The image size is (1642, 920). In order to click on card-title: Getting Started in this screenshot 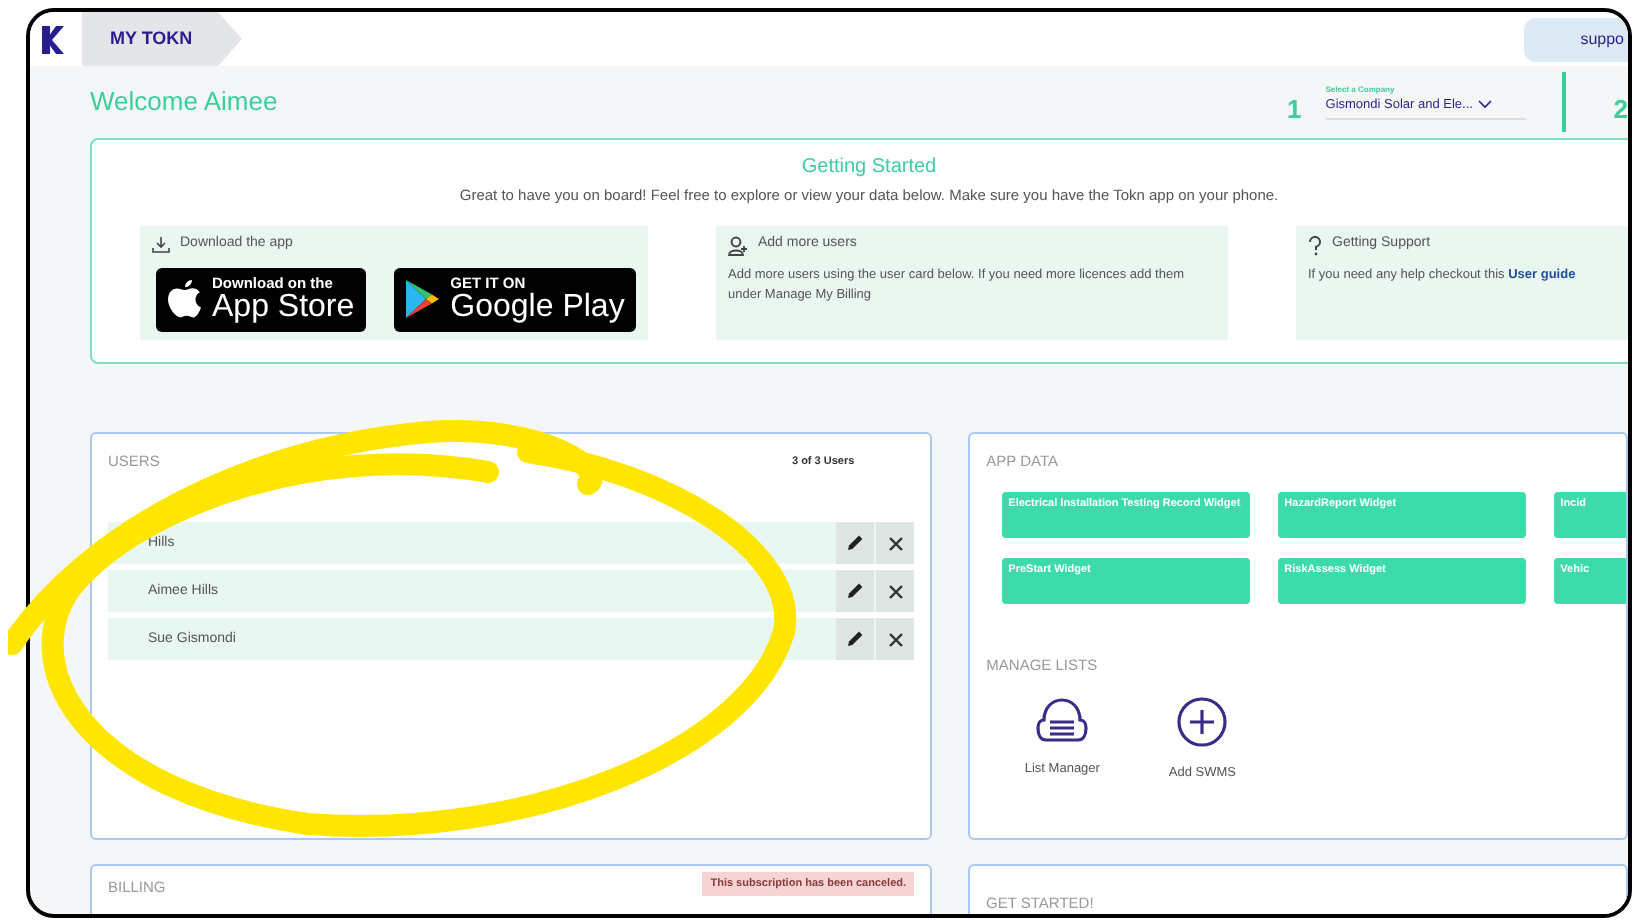, I will do `click(869, 168)`.